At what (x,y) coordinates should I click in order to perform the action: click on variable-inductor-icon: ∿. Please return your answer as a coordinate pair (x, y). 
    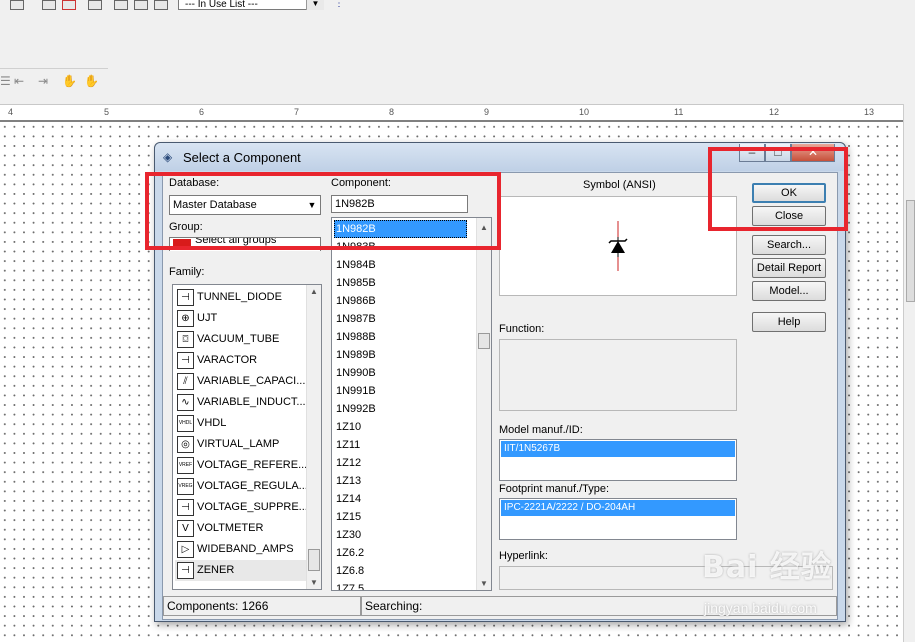
    Looking at the image, I should click on (185, 402).